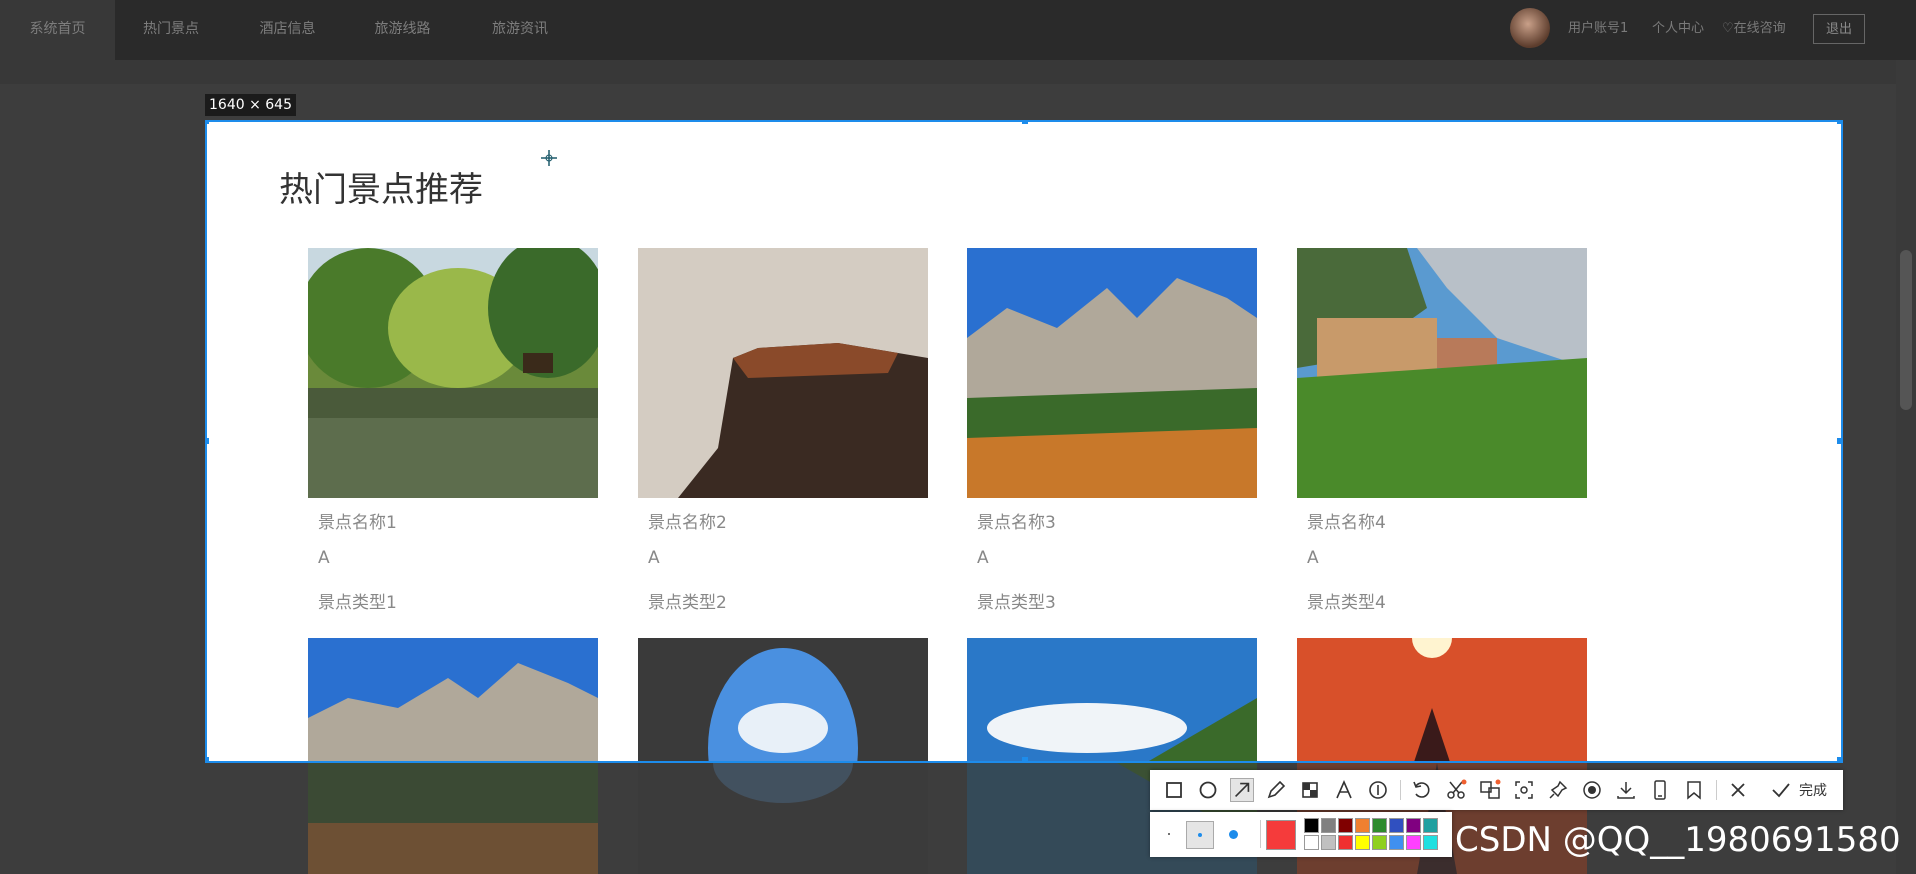  What do you see at coordinates (1442, 373) in the screenshot?
I see `village-photo` at bounding box center [1442, 373].